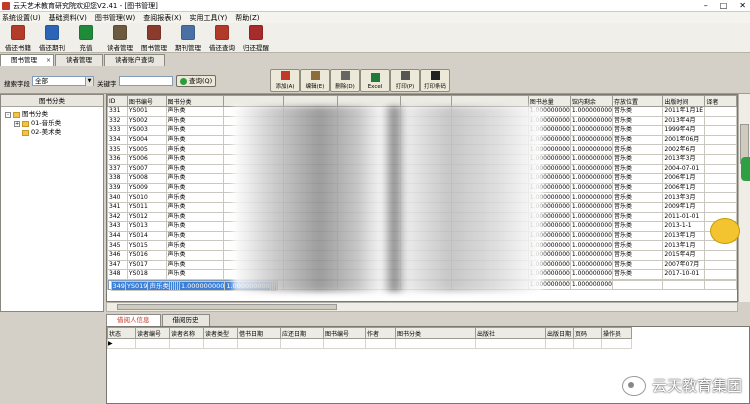  Describe the element at coordinates (587, 333) in the screenshot. I see `column-header: 页码` at that location.